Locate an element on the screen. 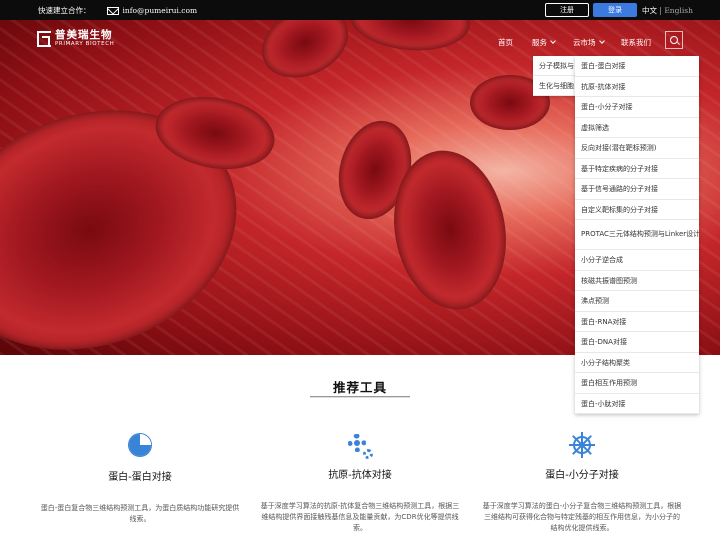 The image size is (720, 540). register-button: 注册 is located at coordinates (567, 10).